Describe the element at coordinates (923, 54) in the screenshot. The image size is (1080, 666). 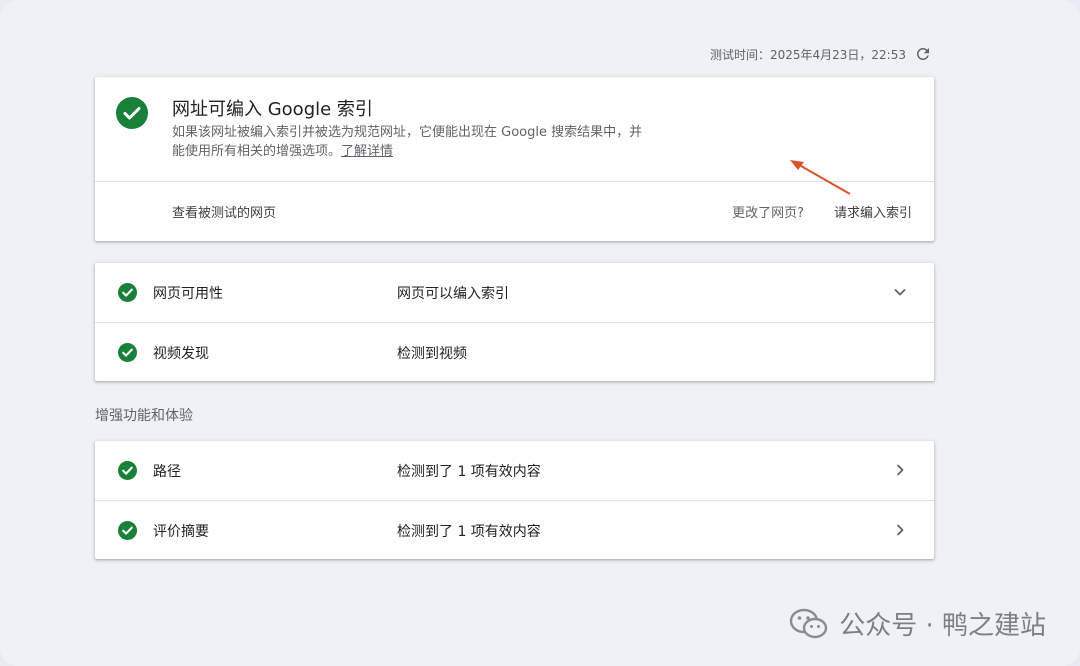
I see `refresh-icon` at that location.